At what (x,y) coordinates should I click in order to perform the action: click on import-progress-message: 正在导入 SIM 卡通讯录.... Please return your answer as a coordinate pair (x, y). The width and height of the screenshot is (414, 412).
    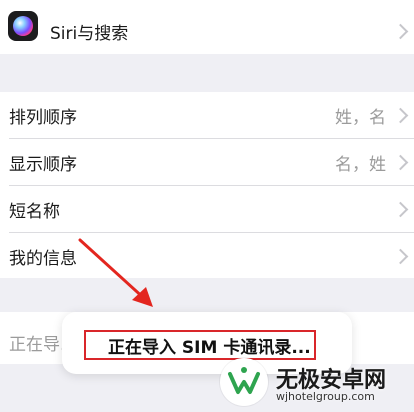
    Looking at the image, I should click on (209, 348).